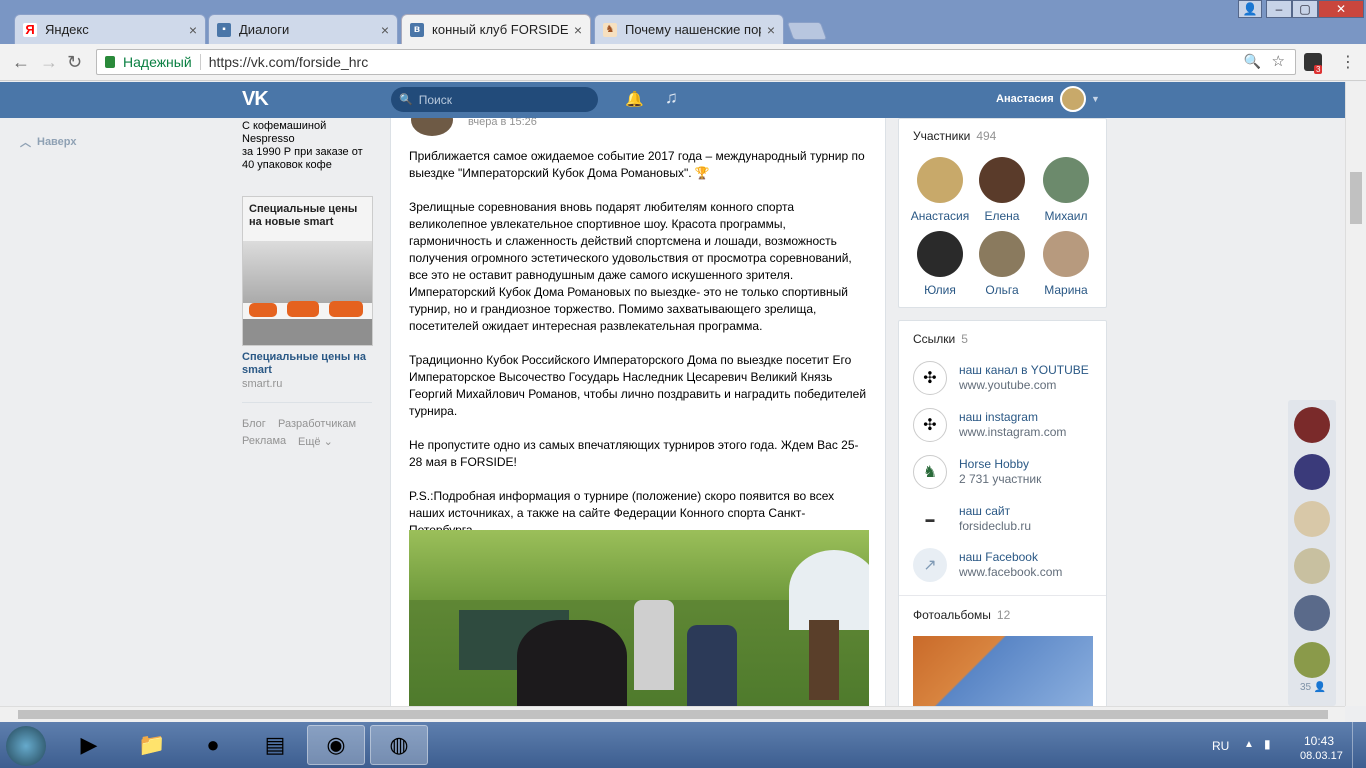  What do you see at coordinates (998, 557) in the screenshot?
I see `link-title: наш Facebook` at bounding box center [998, 557].